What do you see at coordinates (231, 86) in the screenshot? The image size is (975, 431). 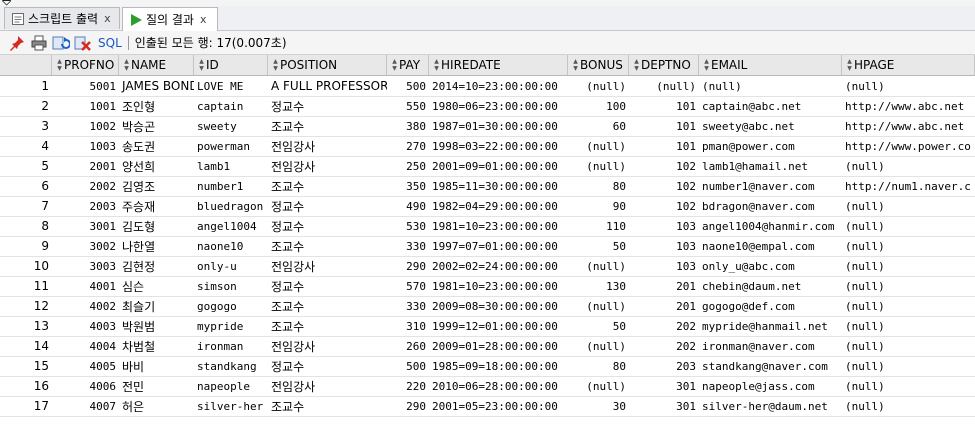 I see `cell-id: LOVE ME` at bounding box center [231, 86].